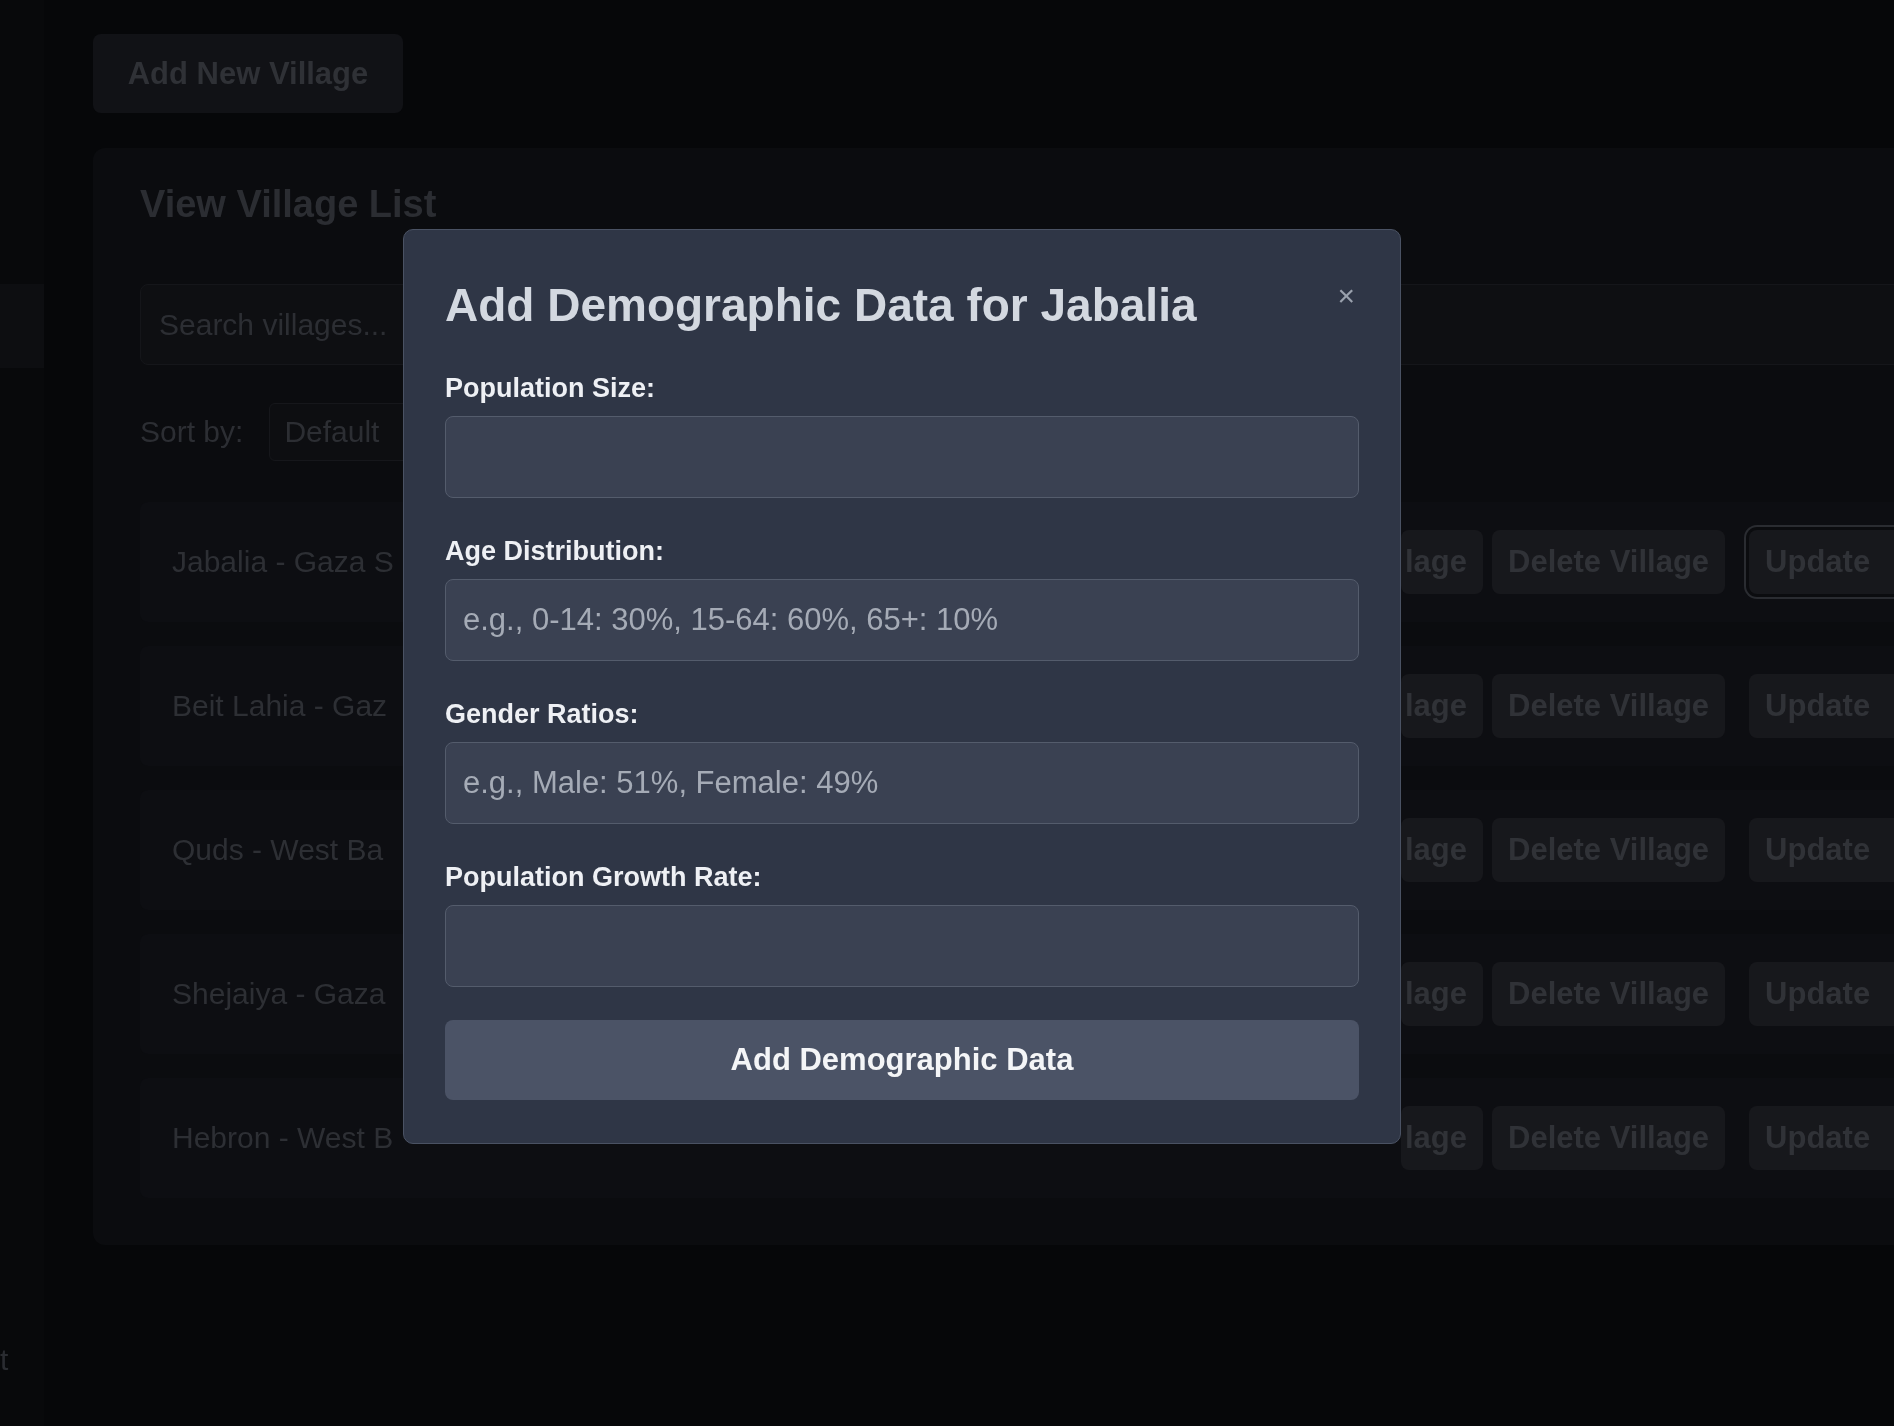 This screenshot has width=1894, height=1426. I want to click on field-label: Population Size:, so click(550, 388).